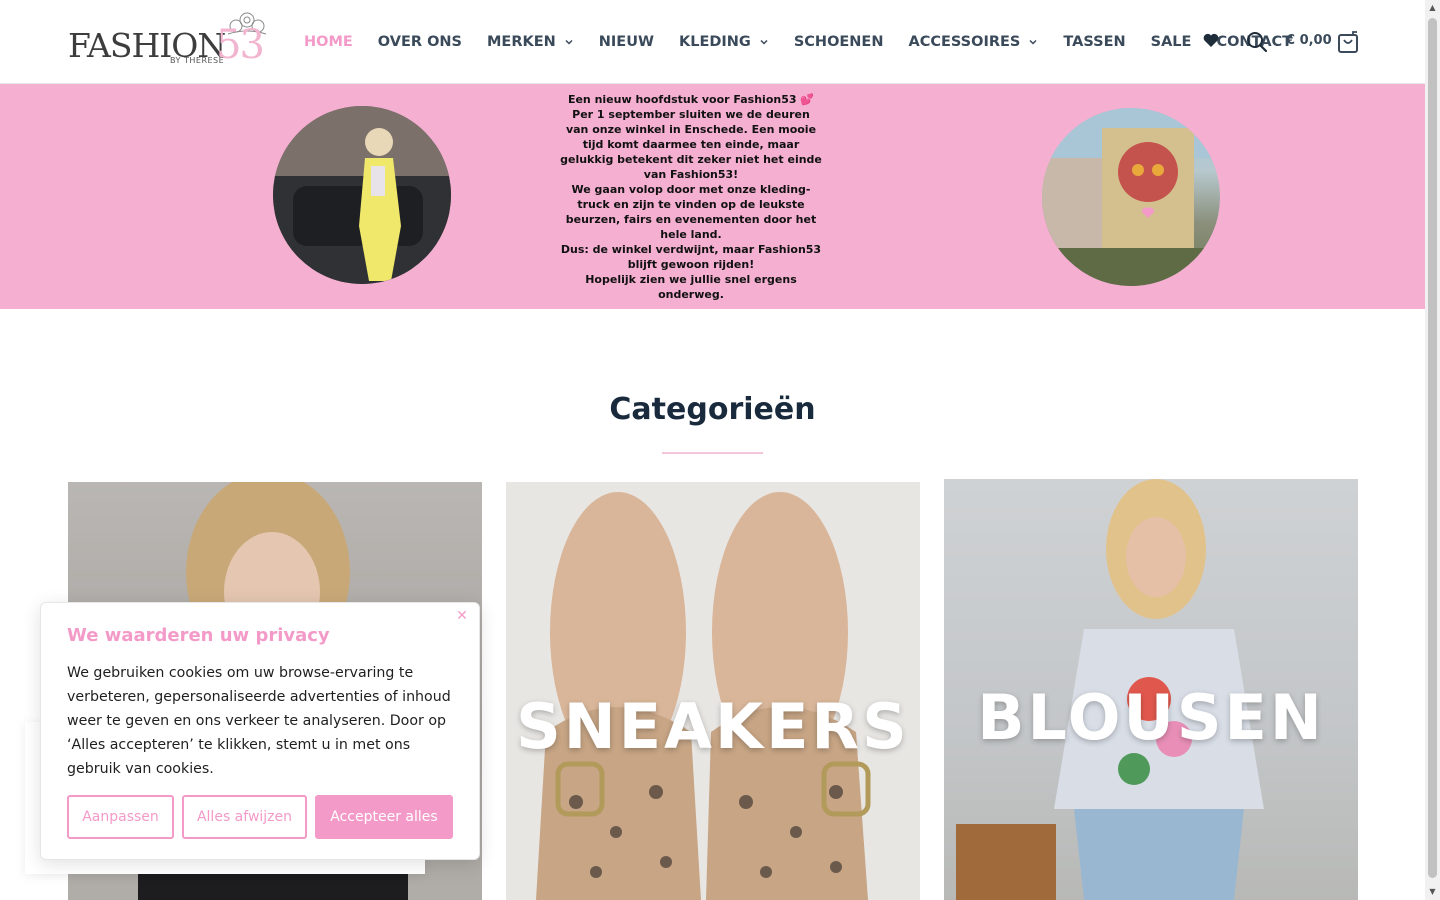 The width and height of the screenshot is (1440, 900). I want to click on site-logo: FASHION 53 BY THERESE, so click(170, 41).